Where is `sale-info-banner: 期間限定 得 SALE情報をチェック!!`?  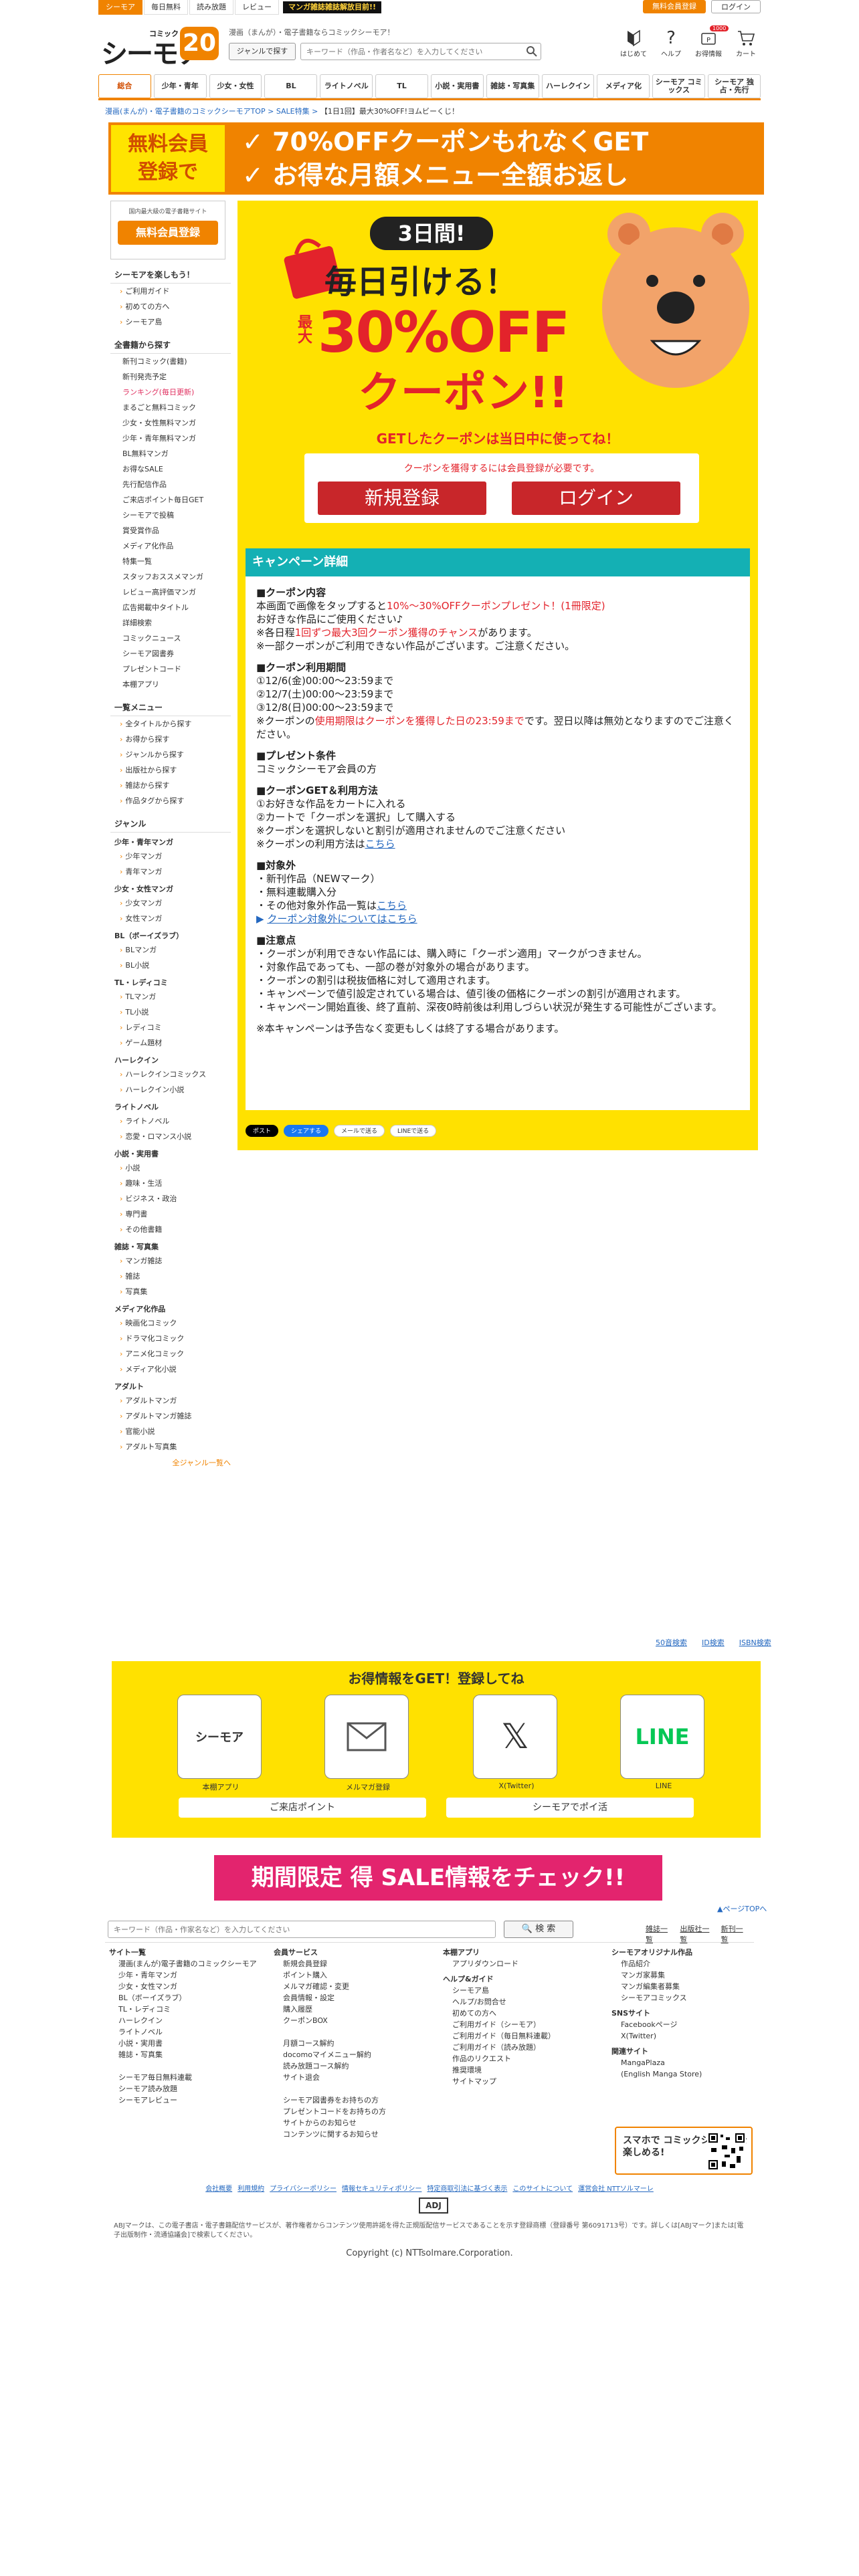 sale-info-banner: 期間限定 得 SALE情報をチェック!! is located at coordinates (438, 1878).